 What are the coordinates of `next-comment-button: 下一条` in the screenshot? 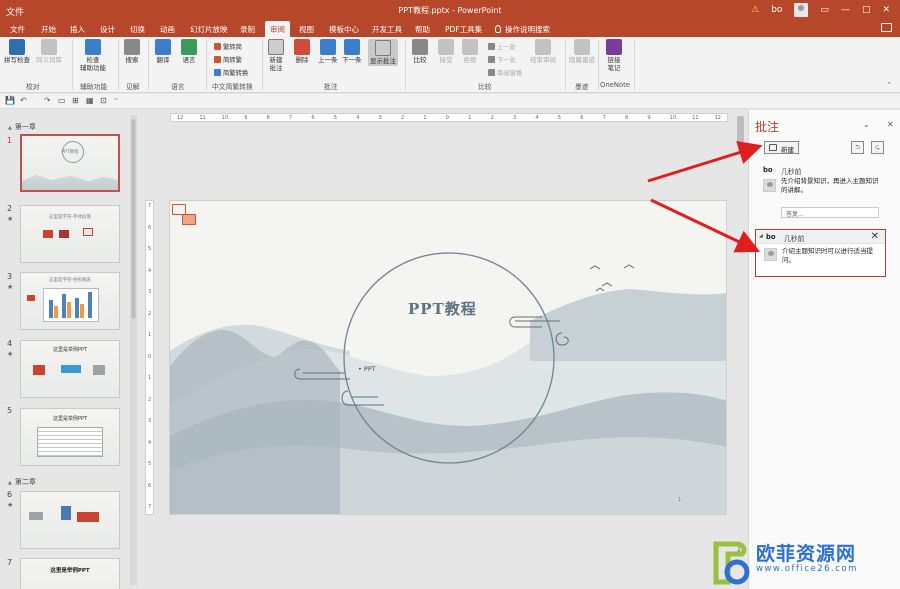 It's located at (352, 51).